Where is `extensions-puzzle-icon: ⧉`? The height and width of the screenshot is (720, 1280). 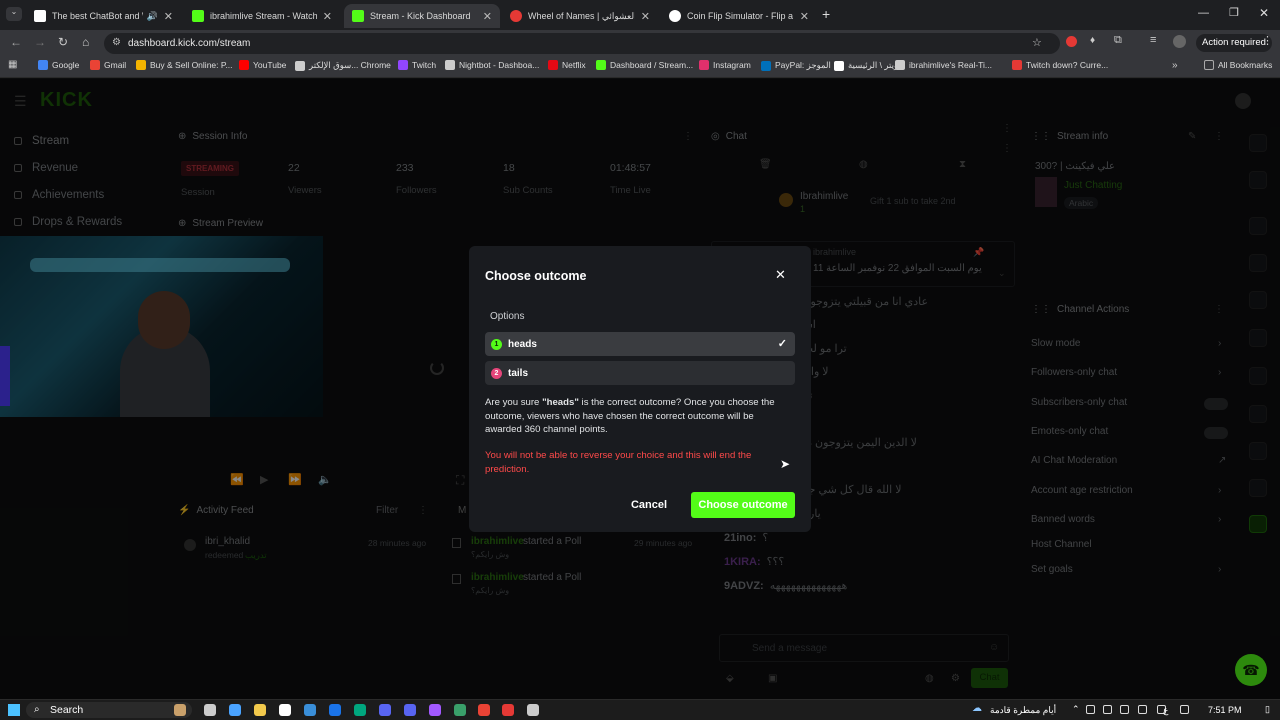 extensions-puzzle-icon: ⧉ is located at coordinates (1118, 40).